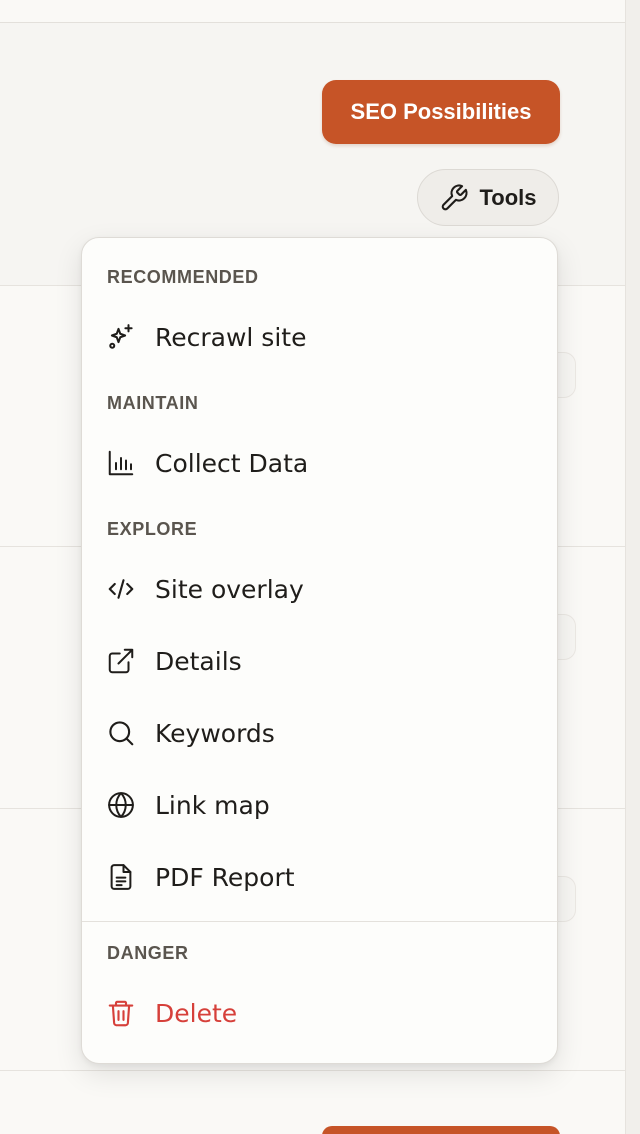 The width and height of the screenshot is (640, 1134). Describe the element at coordinates (121, 805) in the screenshot. I see `globe-icon` at that location.